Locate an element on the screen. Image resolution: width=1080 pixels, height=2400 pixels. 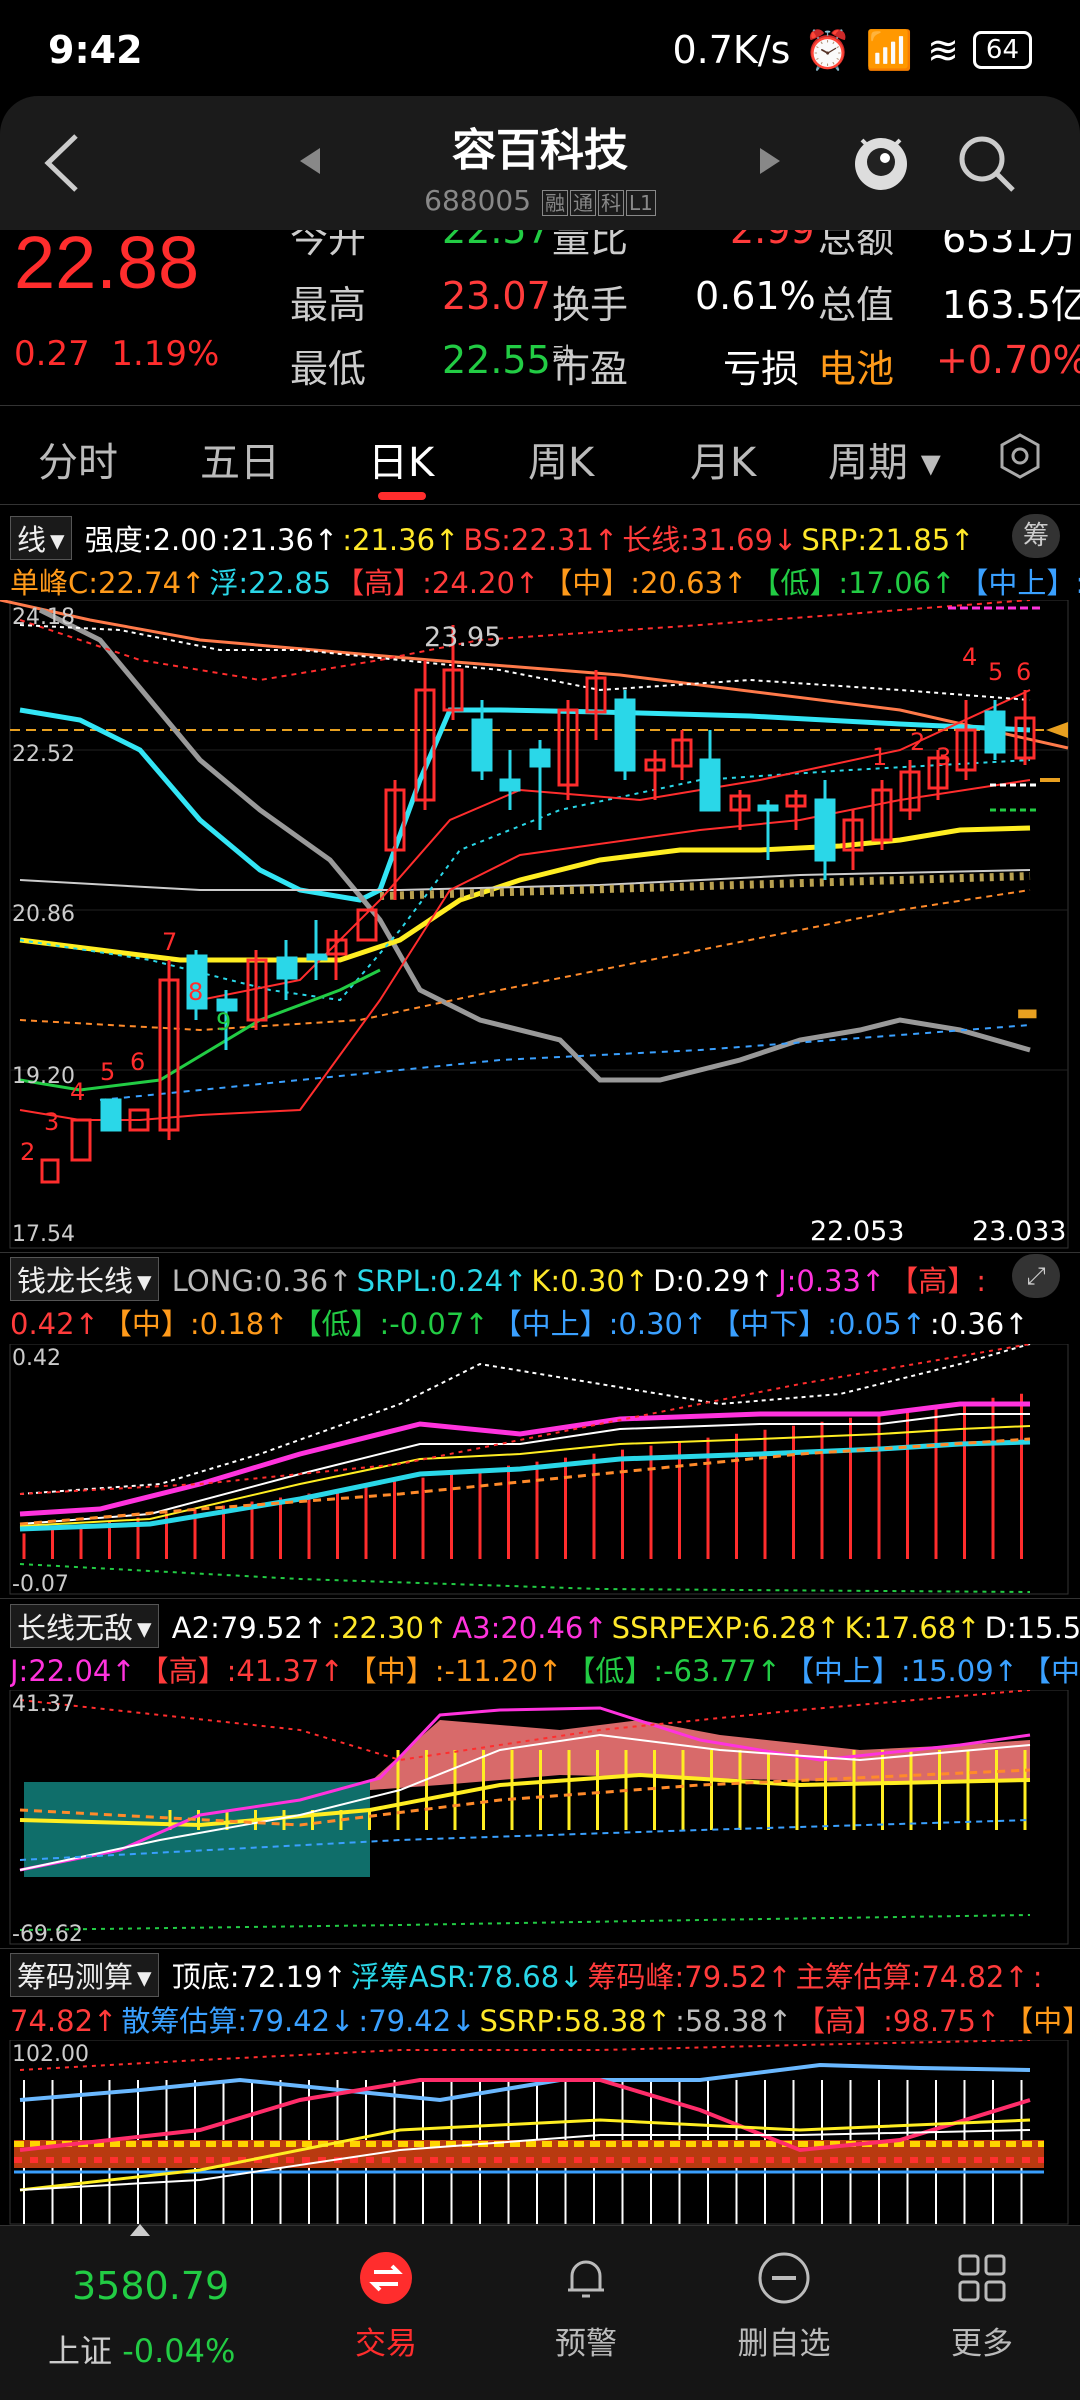
tag-margin: 融 is located at coordinates (554, 203).